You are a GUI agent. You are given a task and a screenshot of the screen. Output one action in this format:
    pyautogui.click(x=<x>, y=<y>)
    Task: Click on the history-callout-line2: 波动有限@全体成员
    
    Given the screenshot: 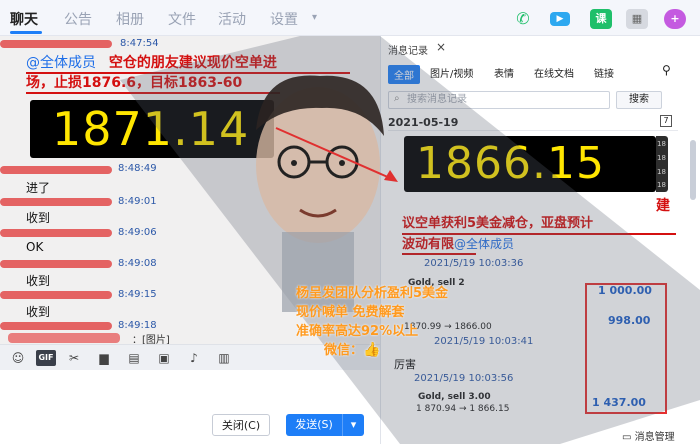 What is the action you would take?
    pyautogui.click(x=458, y=244)
    